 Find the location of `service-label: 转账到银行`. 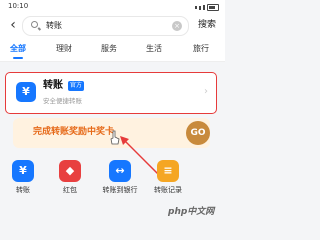

service-label: 转账到银行 is located at coordinates (120, 190).